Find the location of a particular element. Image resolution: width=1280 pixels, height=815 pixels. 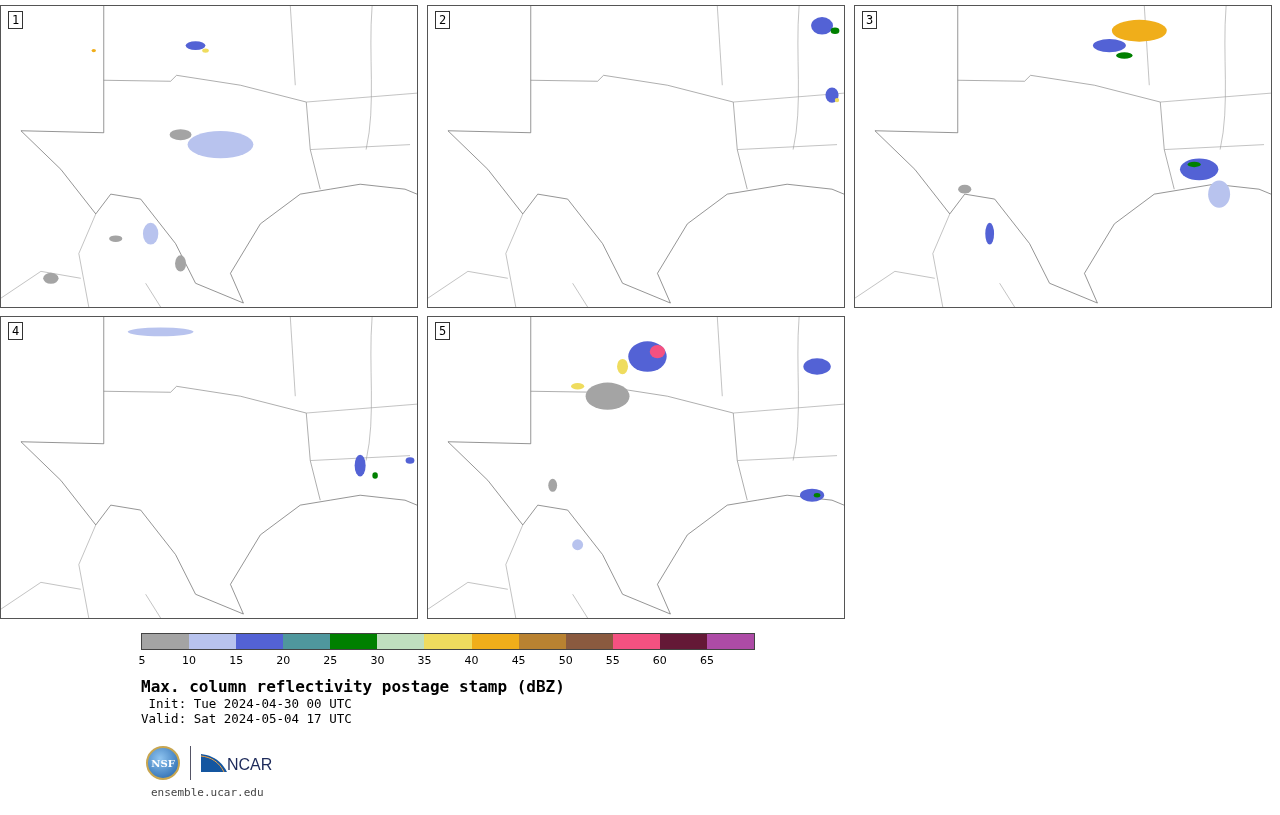

tick-label: 60 is located at coordinates (659, 660).